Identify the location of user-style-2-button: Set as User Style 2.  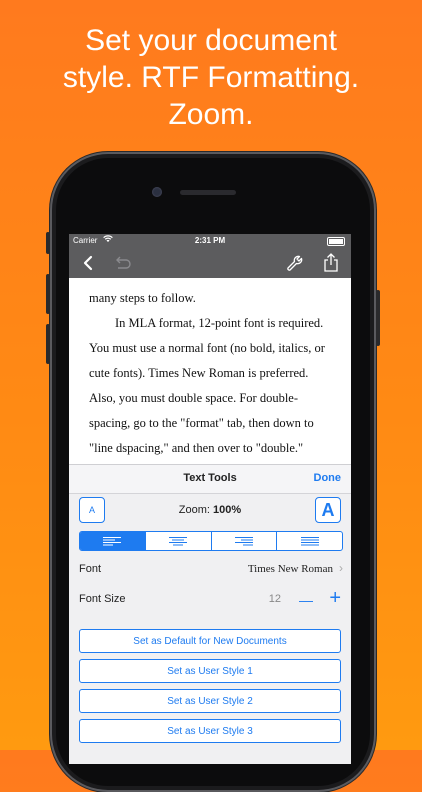
(210, 701).